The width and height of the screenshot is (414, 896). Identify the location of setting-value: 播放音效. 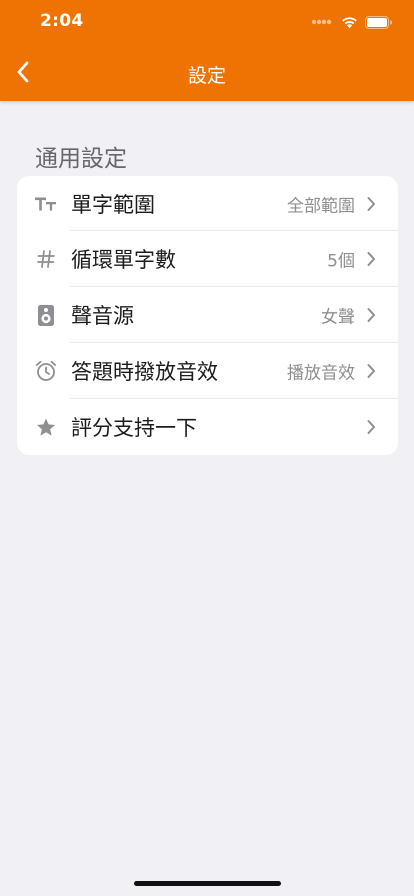
(321, 373).